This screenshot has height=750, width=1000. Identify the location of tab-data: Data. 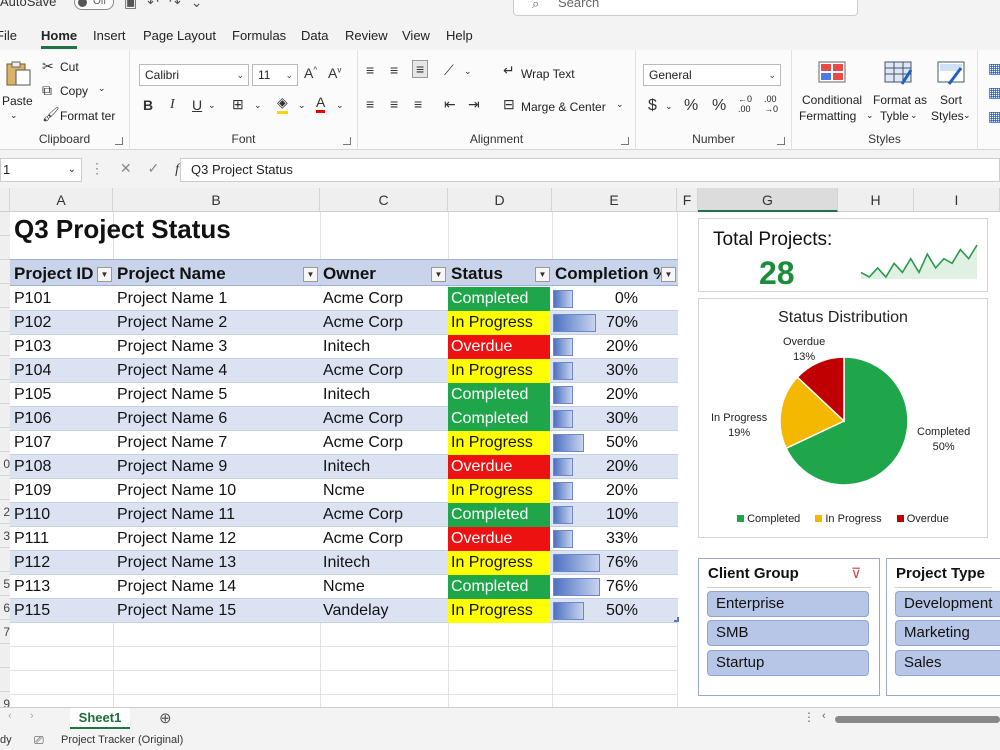
(314, 35).